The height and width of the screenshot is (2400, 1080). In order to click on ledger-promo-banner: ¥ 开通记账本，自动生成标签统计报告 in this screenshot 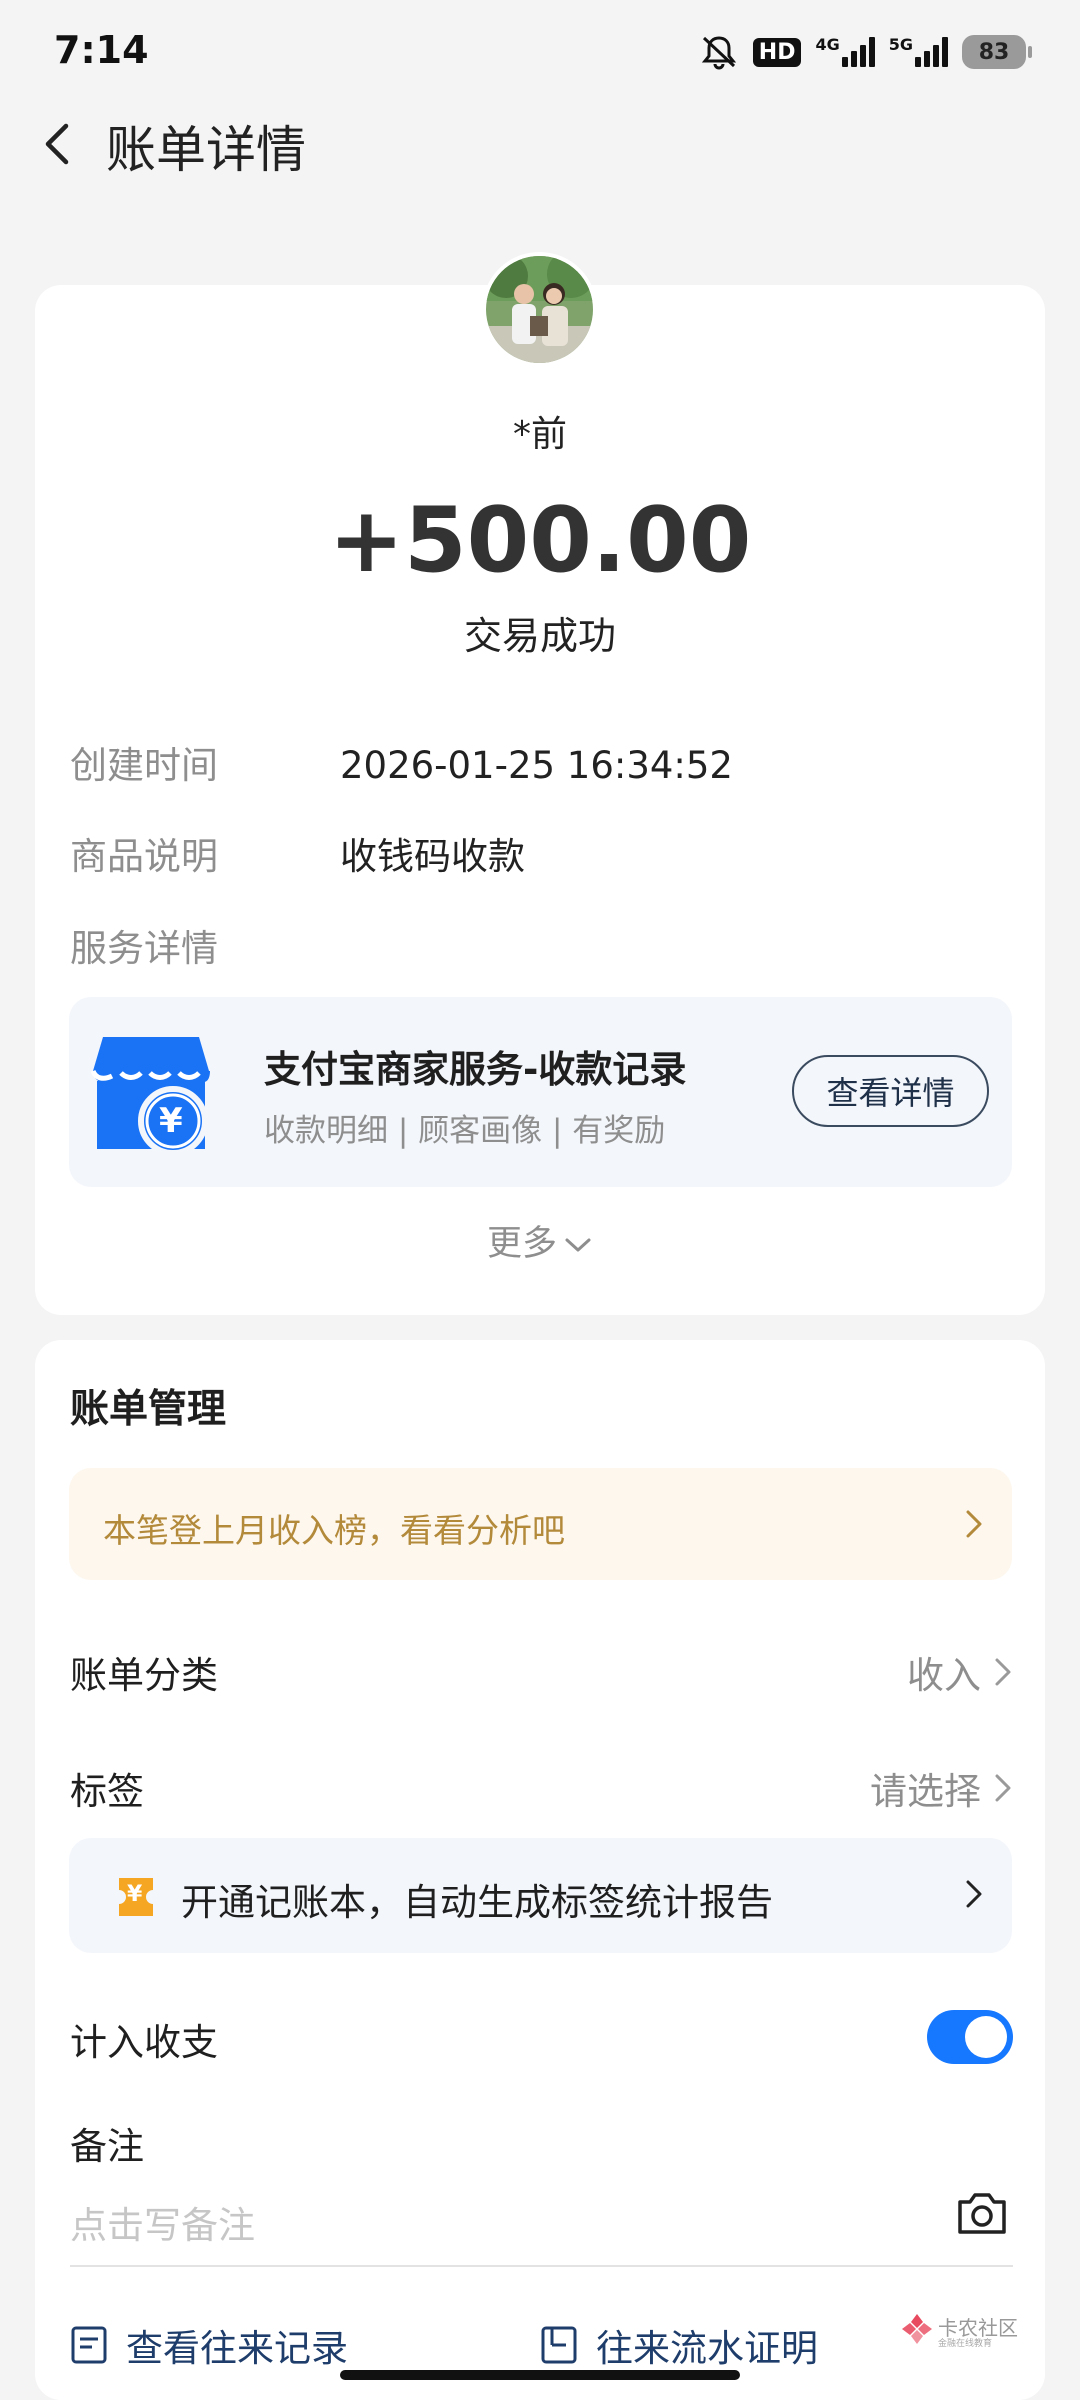, I will do `click(540, 1895)`.